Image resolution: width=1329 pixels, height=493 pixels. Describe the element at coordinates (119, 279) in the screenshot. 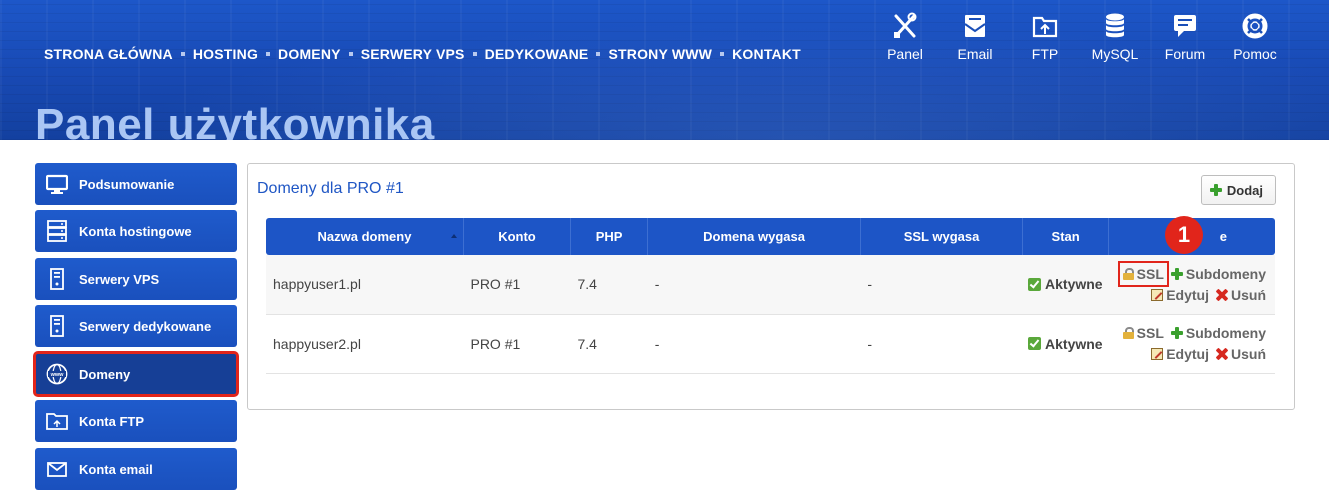

I see `sidebar-item-label: Serwery VPS` at that location.